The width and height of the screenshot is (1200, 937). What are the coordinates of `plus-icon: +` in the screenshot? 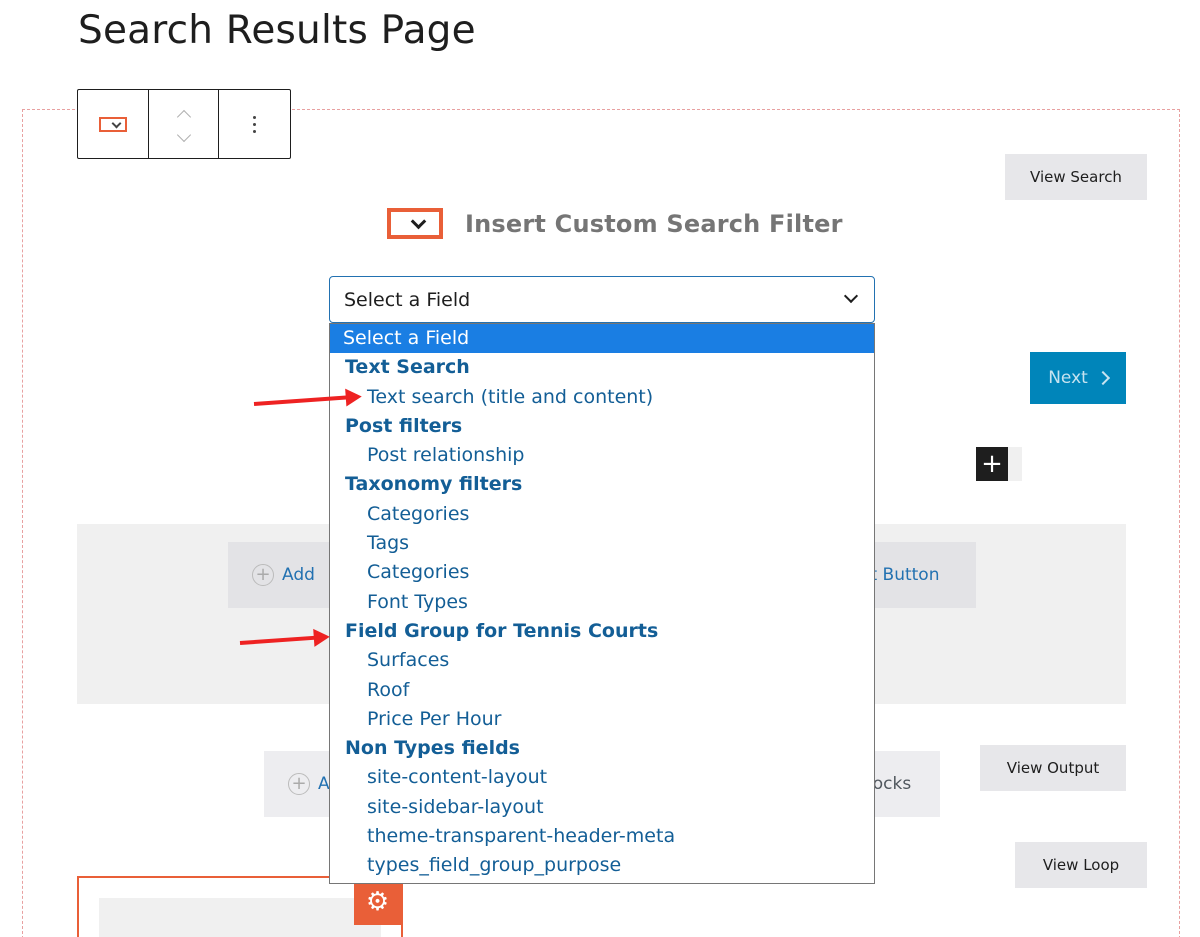 It's located at (992, 464).